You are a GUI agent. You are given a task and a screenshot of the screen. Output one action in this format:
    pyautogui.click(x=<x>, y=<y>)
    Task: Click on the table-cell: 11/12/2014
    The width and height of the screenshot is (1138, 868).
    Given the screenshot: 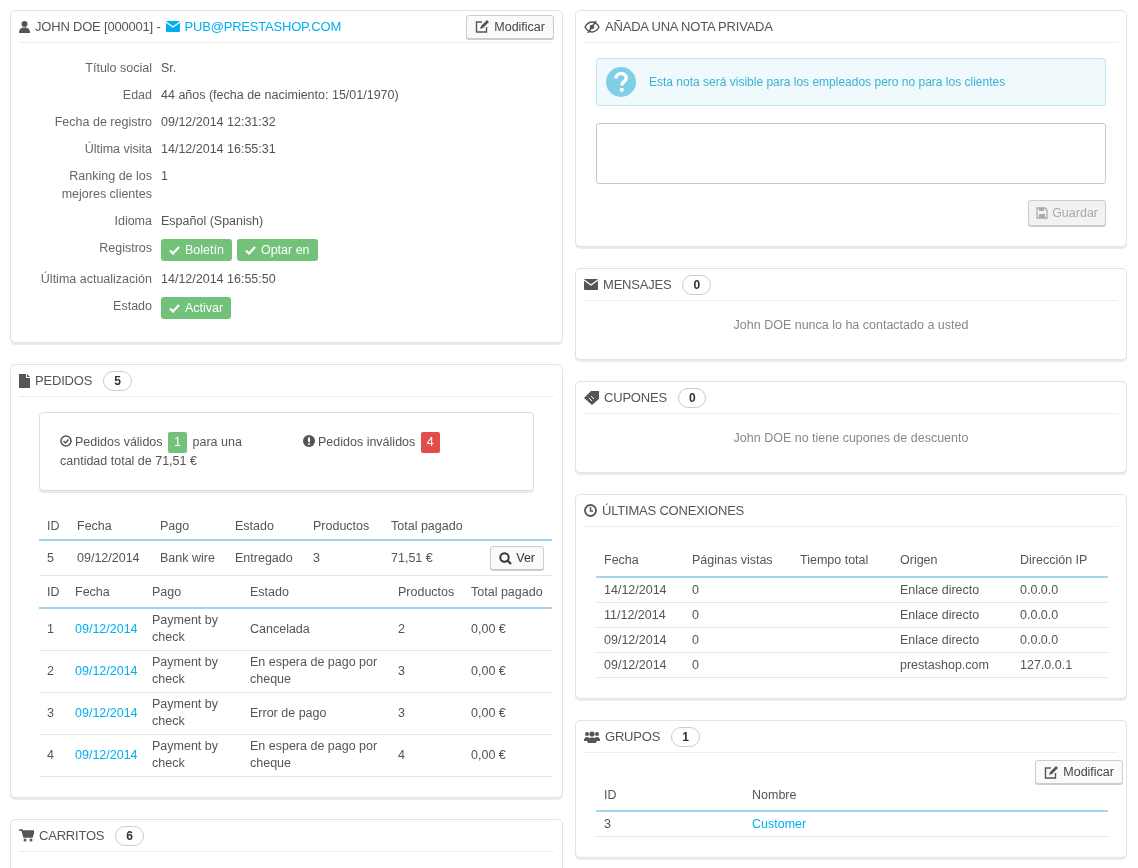 What is the action you would take?
    pyautogui.click(x=640, y=615)
    